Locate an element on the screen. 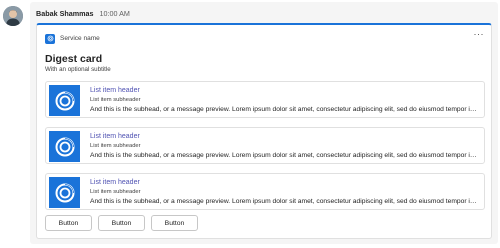 The height and width of the screenshot is (248, 500). card-subtitle: With an optional subtitle is located at coordinates (78, 69).